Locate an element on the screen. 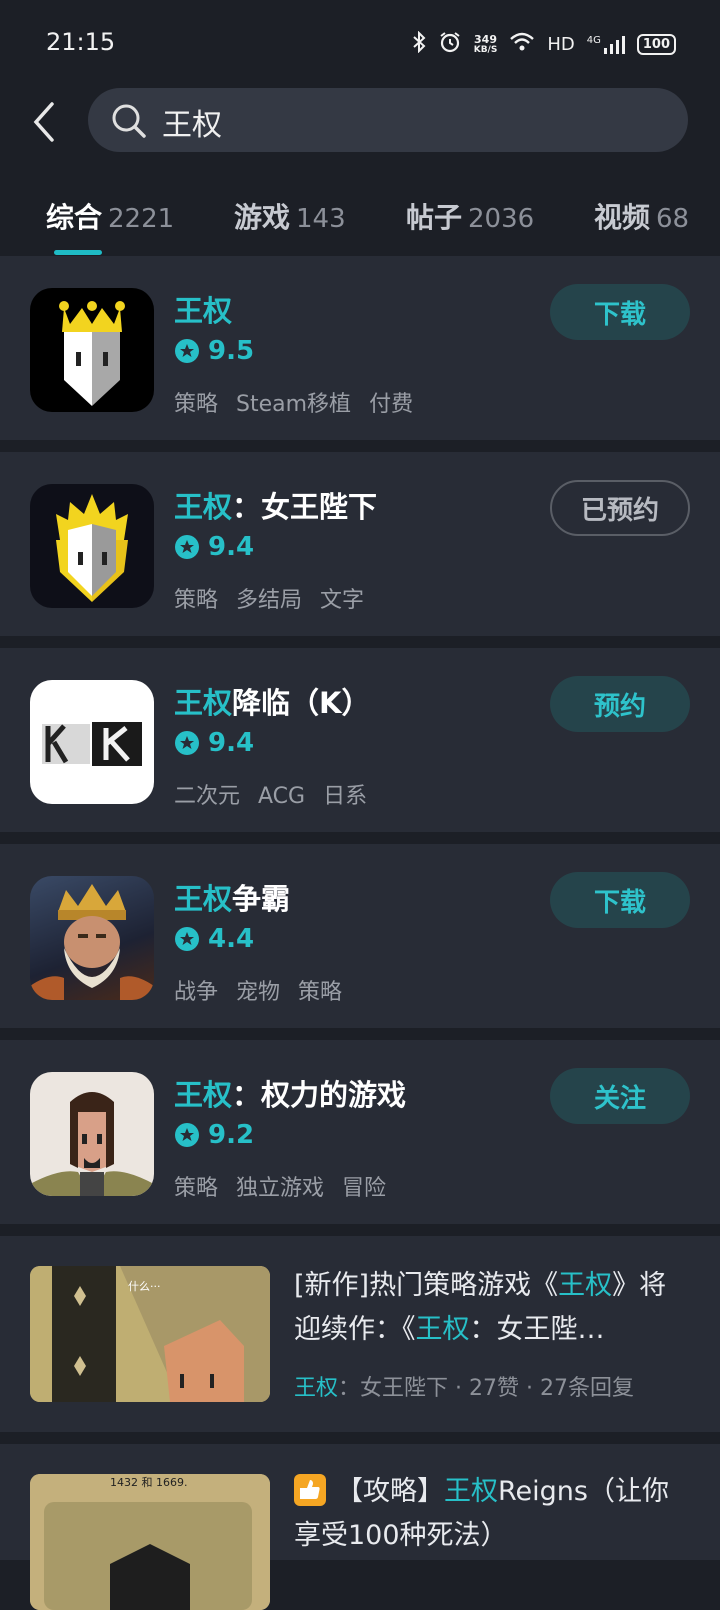 The width and height of the screenshot is (720, 1610). post-item: 1432 和 1669. 【攻略】王权Reigns（让你享受100种死法） is located at coordinates (360, 1527).